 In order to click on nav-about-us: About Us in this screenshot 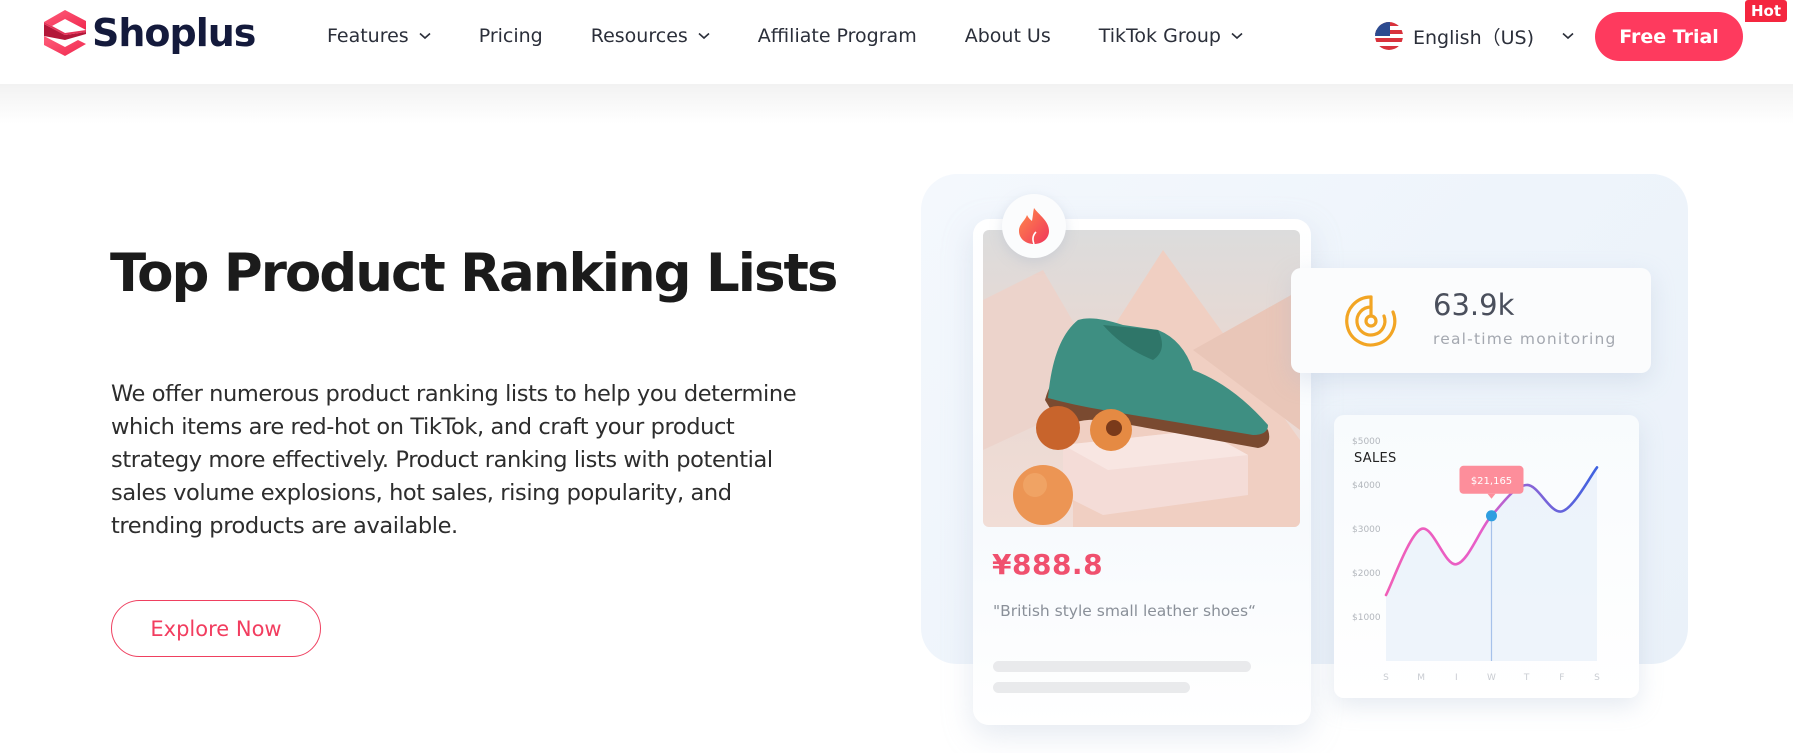, I will do `click(1008, 36)`.